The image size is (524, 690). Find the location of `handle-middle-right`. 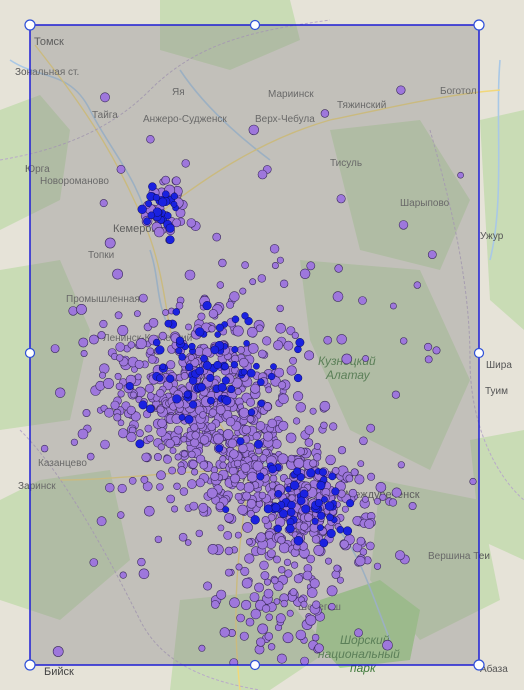

handle-middle-right is located at coordinates (479, 353).